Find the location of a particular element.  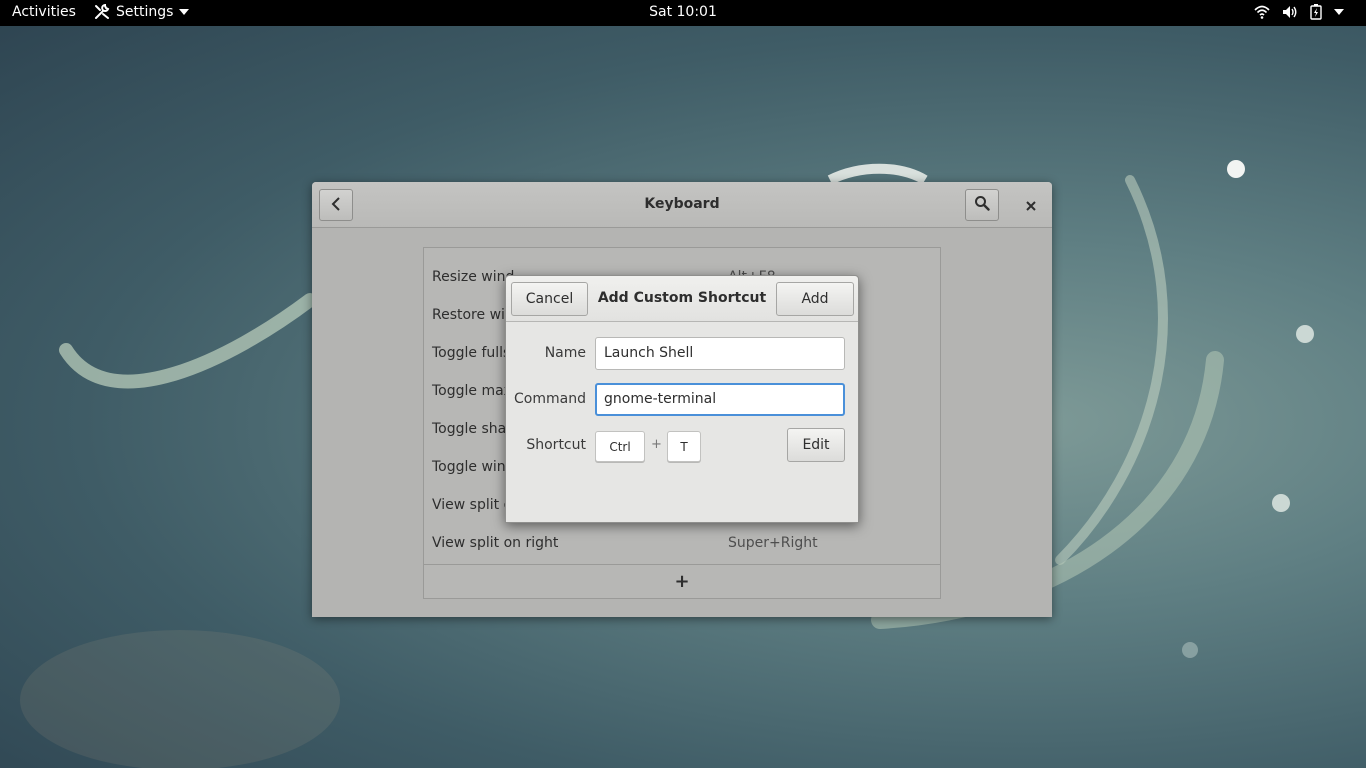

dialog-title: Add Custom Shortcut is located at coordinates (682, 298).